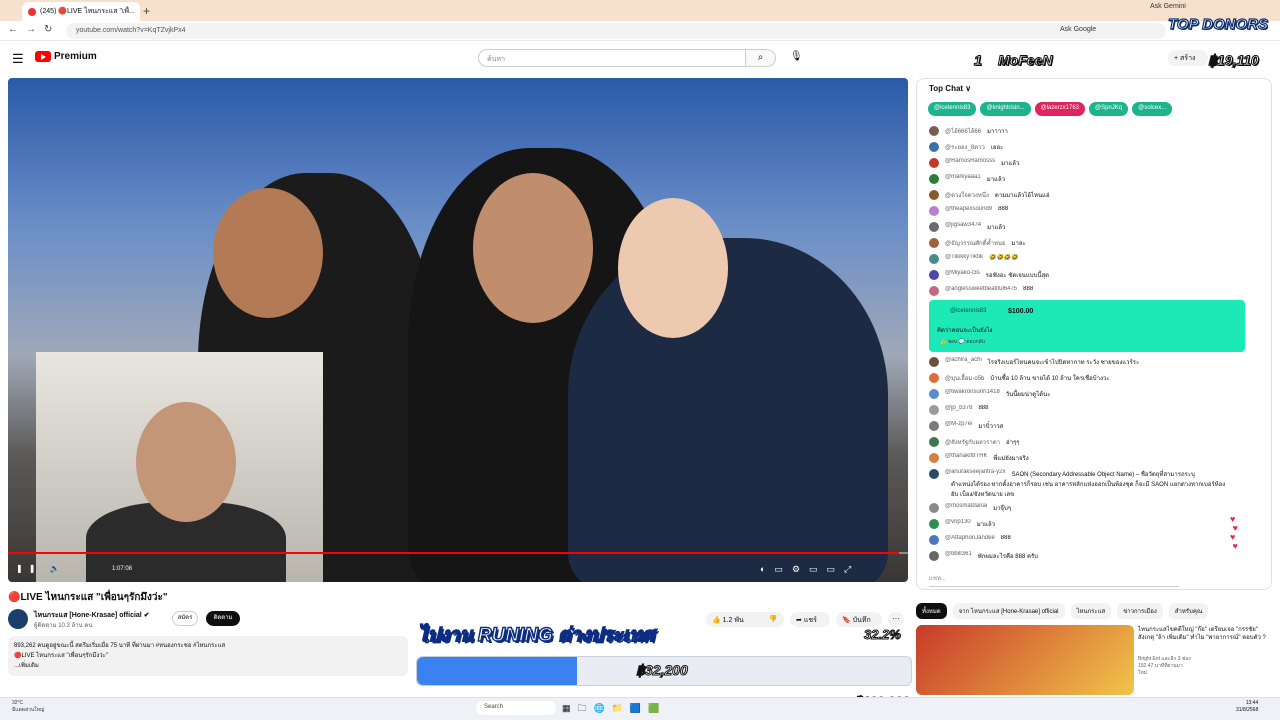  Describe the element at coordinates (1089, 524) in the screenshot. I see `chat-message: @vrip130 มาแล้ว` at that location.